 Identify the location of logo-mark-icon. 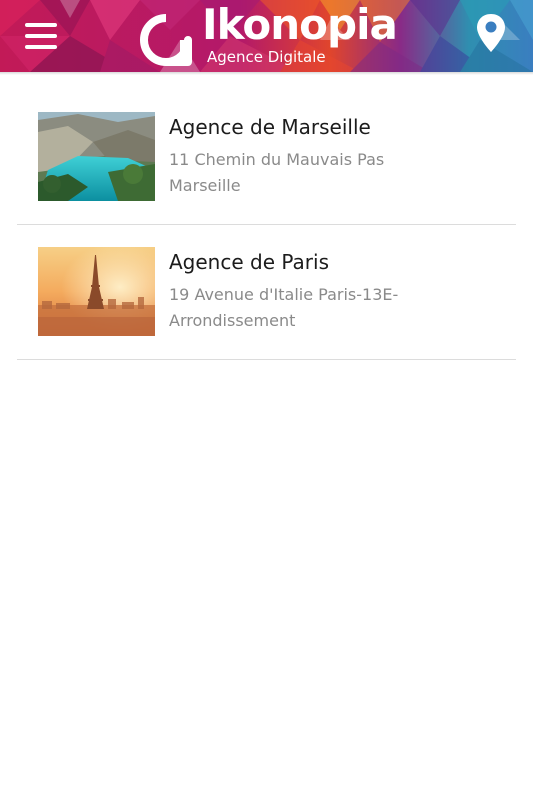
(166, 40).